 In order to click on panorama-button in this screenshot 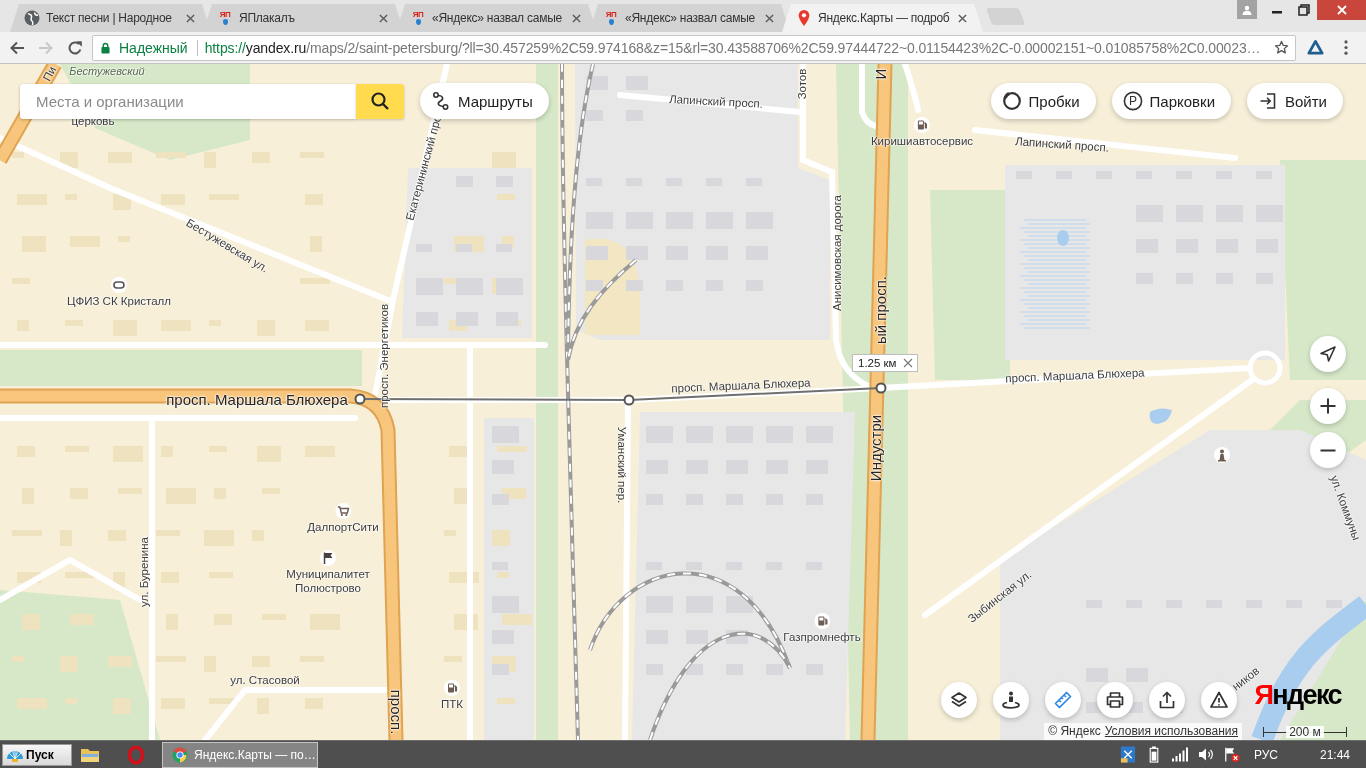, I will do `click(1011, 700)`.